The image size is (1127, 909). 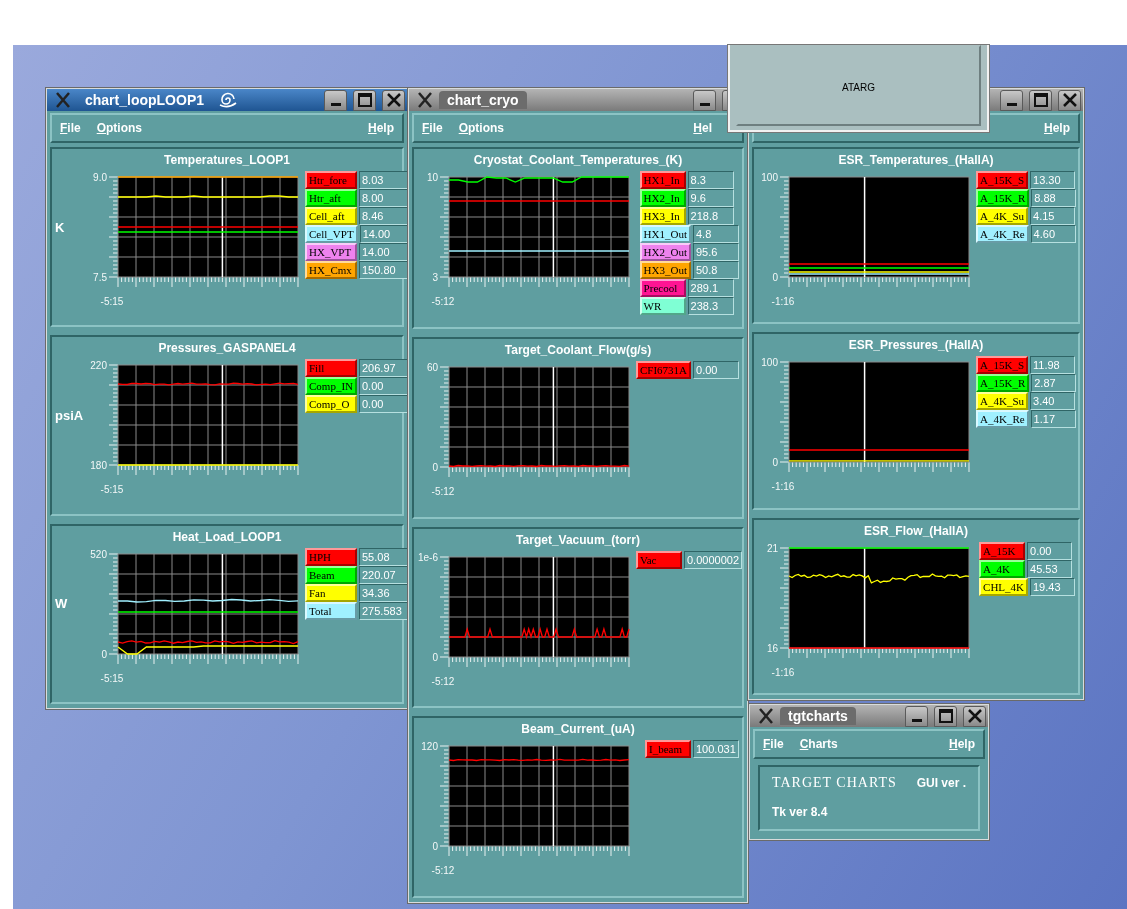 I want to click on channel-button: Comp_IN, so click(x=331, y=386).